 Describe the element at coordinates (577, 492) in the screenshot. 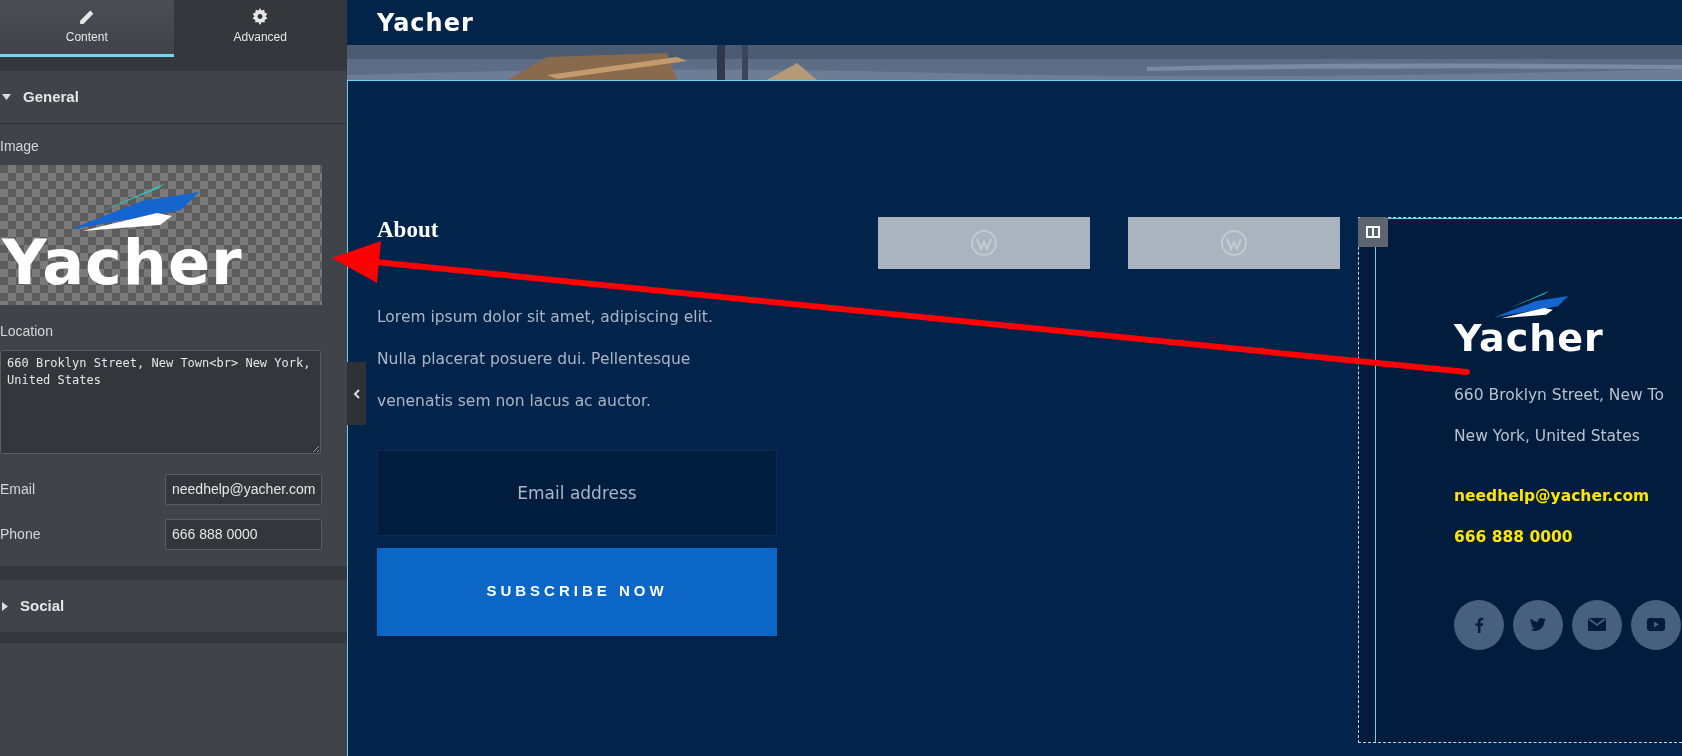

I see `email-field: Email address` at that location.